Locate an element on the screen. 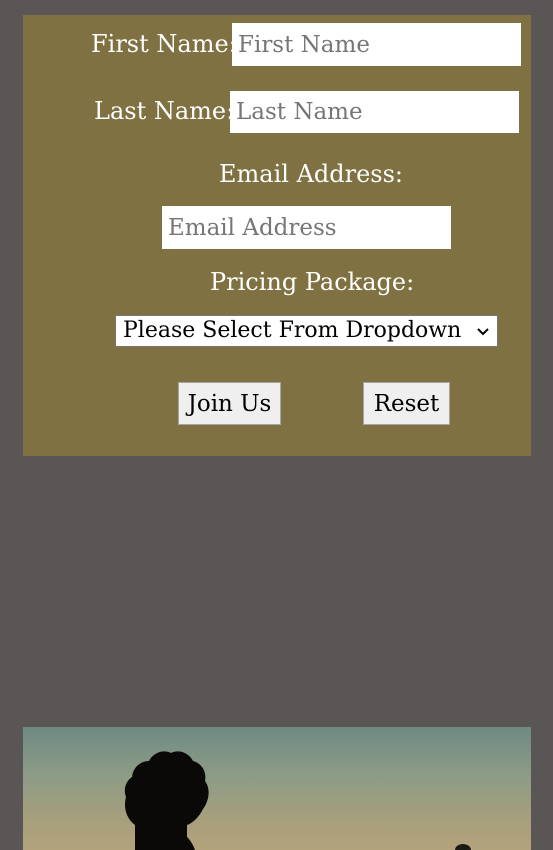 The image size is (553, 850). reset-button: Reset is located at coordinates (406, 403).